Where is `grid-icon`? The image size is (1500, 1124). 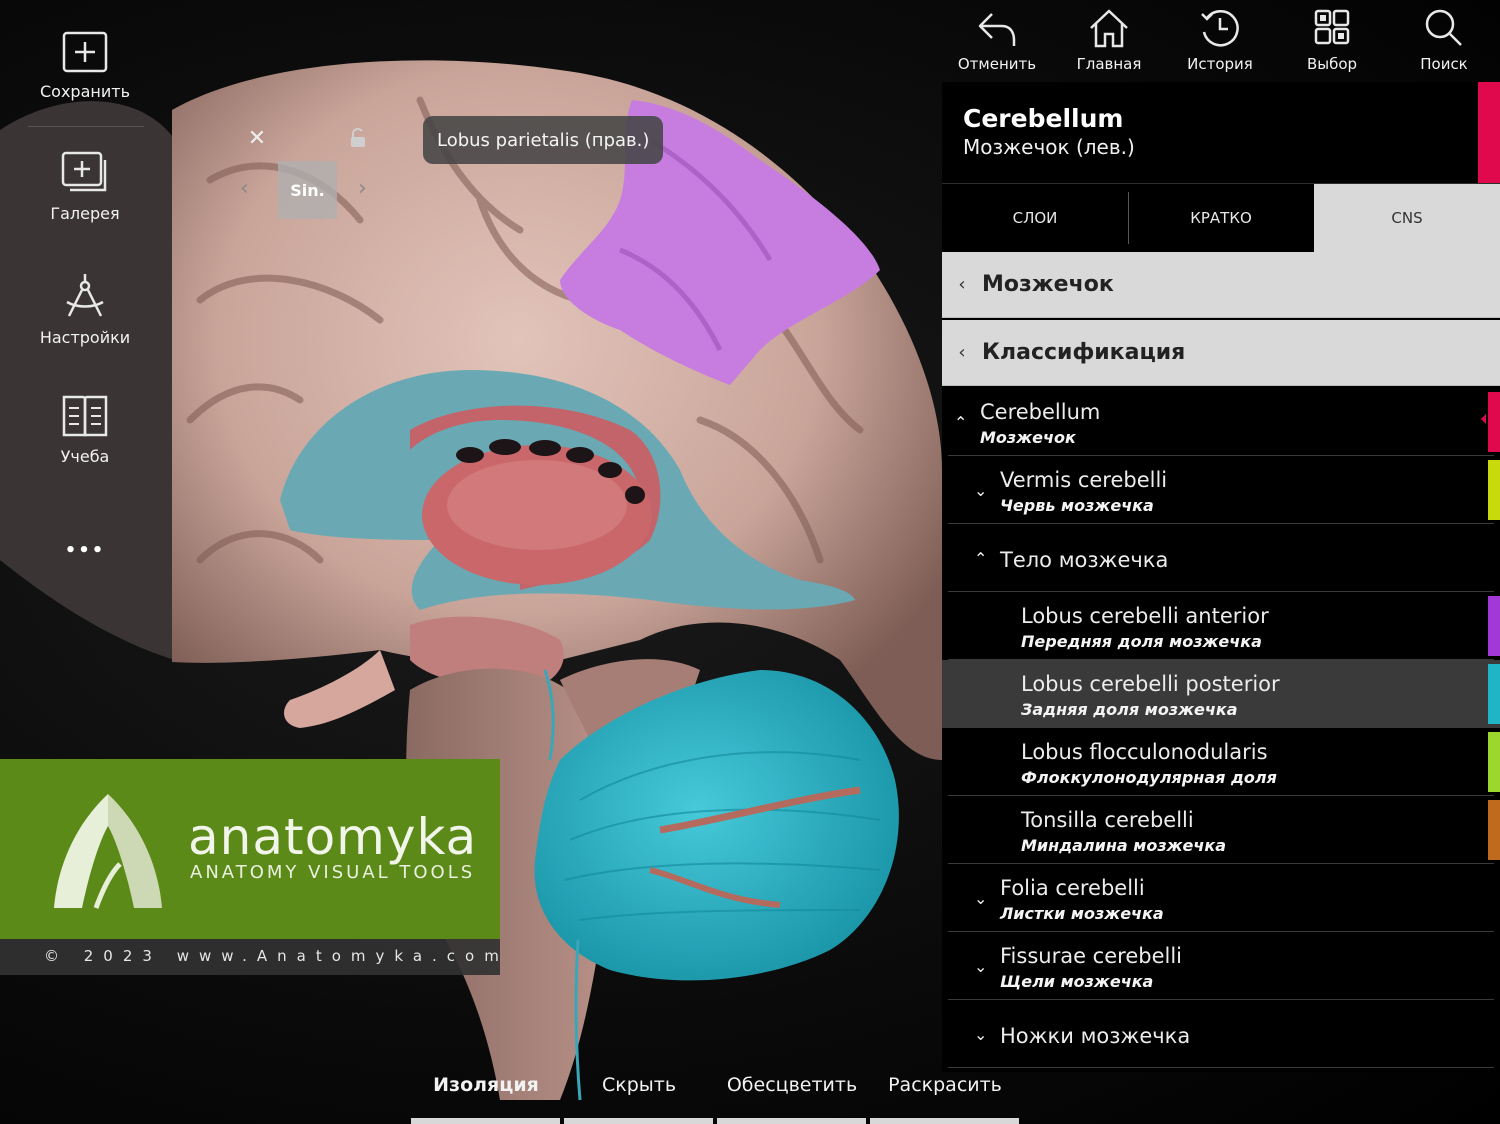
grid-icon is located at coordinates (1332, 27).